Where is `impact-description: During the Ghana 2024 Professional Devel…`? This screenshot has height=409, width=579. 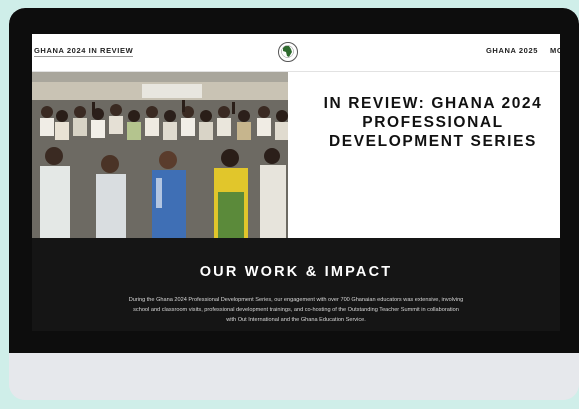 impact-description: During the Ghana 2024 Professional Devel… is located at coordinates (296, 310).